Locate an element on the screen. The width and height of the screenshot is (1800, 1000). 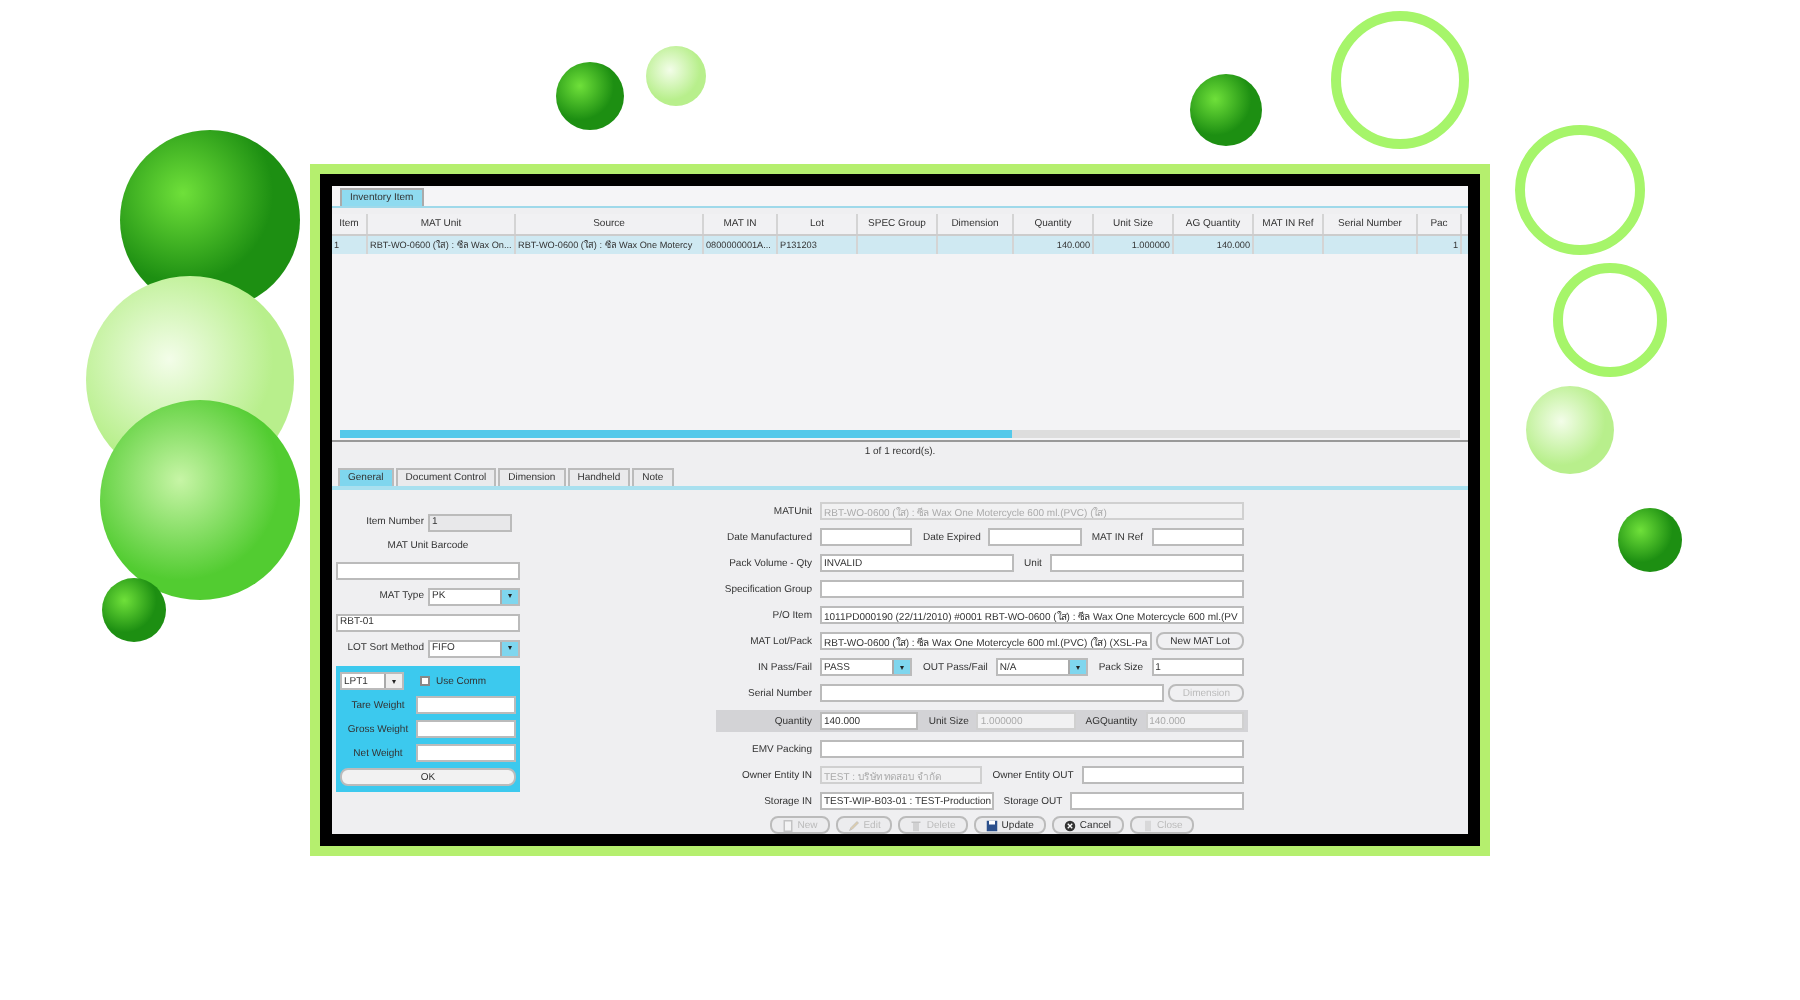
document-icon is located at coordinates (787, 825).